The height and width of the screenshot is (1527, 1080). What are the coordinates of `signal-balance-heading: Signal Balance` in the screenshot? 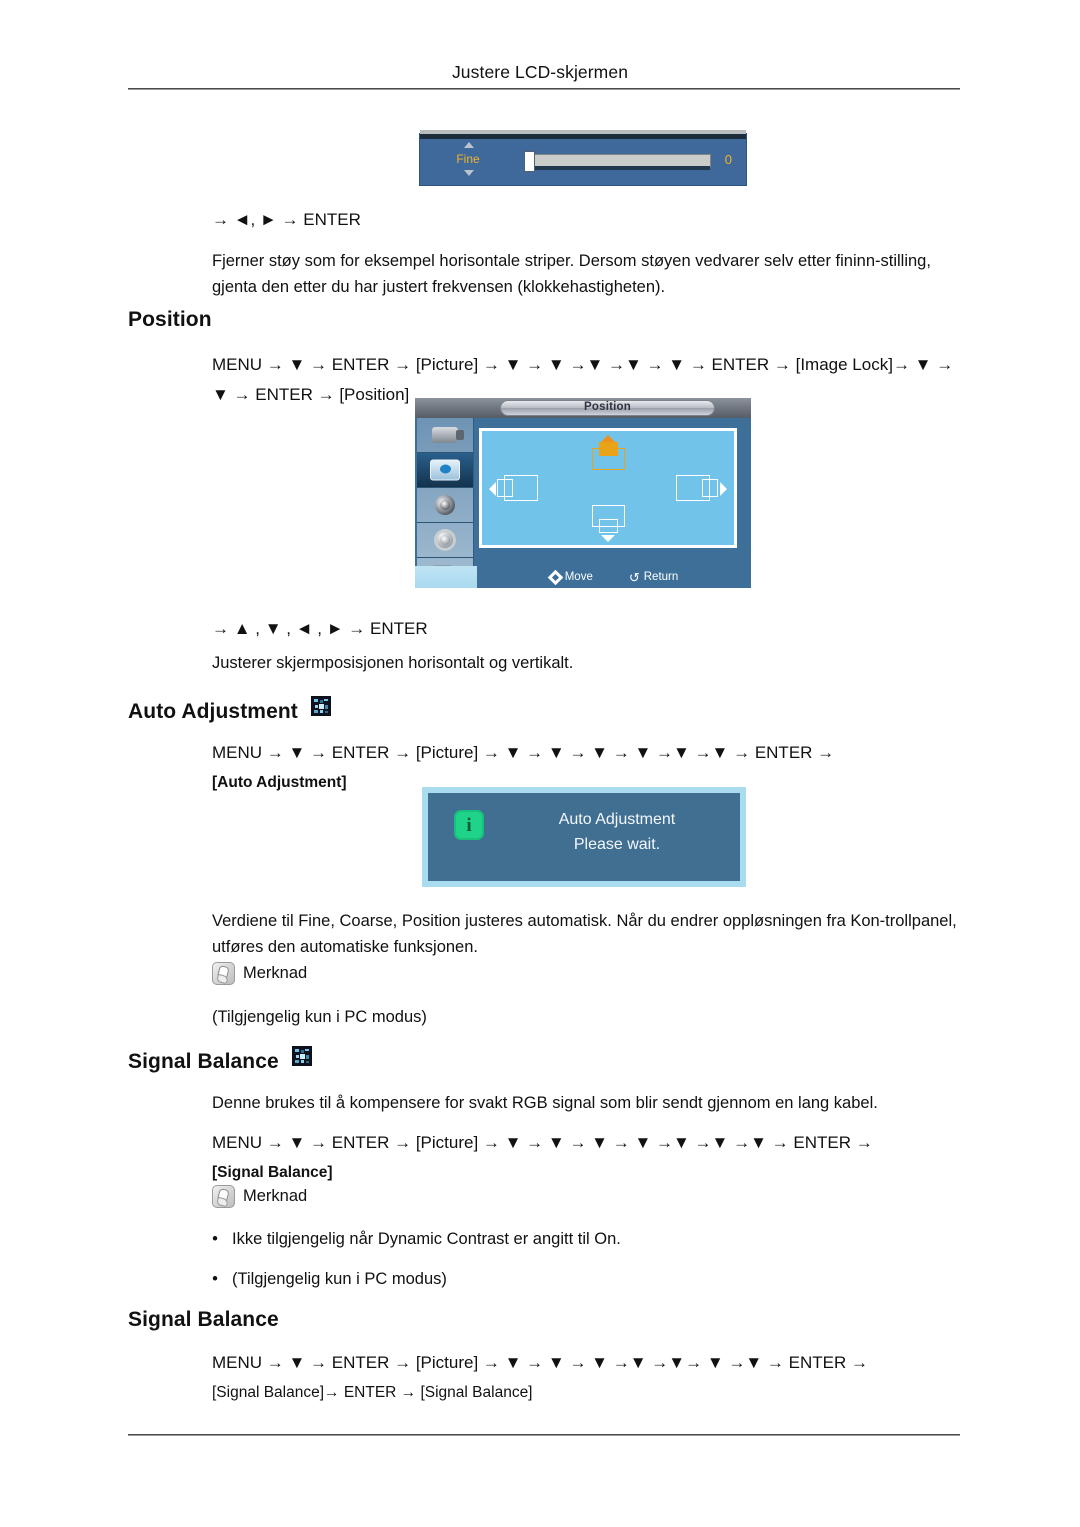 It's located at (220, 1060).